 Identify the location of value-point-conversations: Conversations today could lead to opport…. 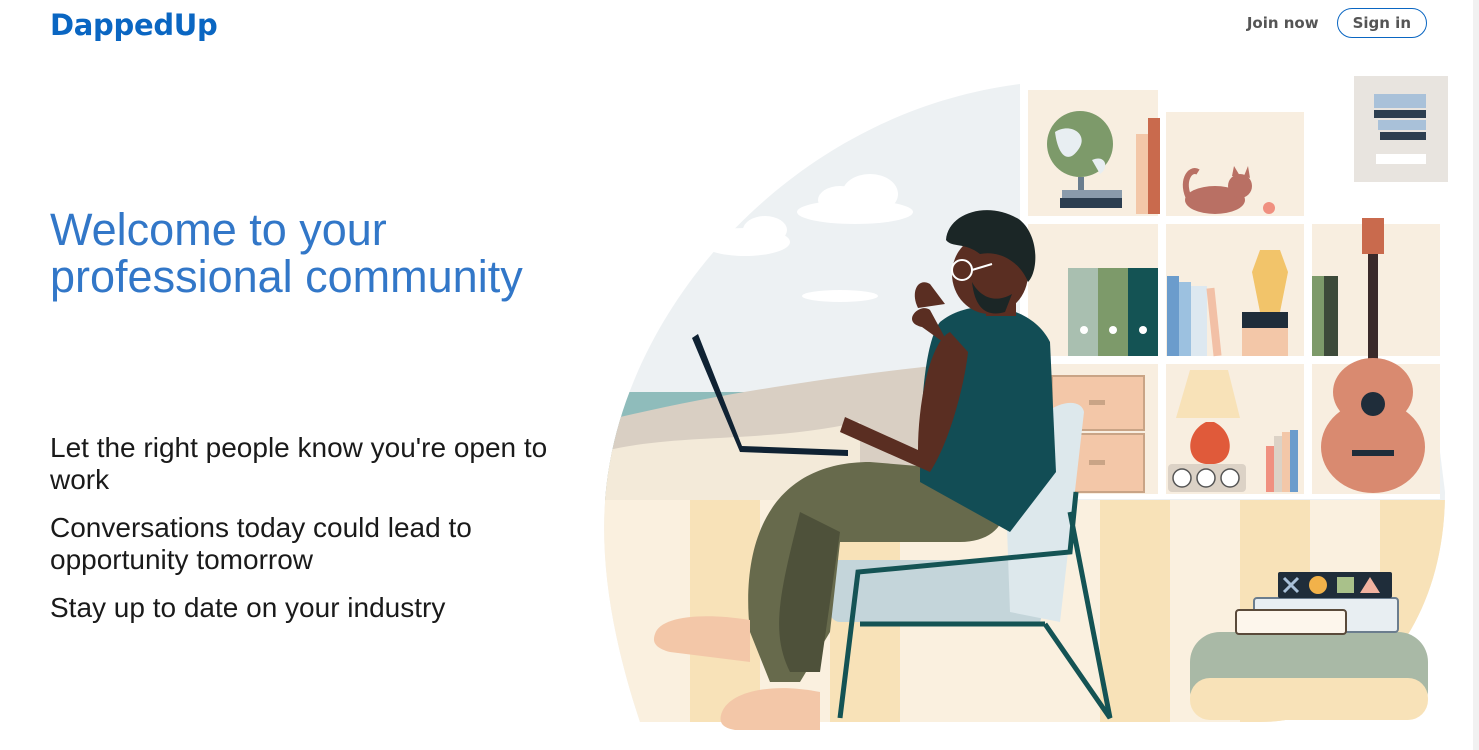
(261, 543).